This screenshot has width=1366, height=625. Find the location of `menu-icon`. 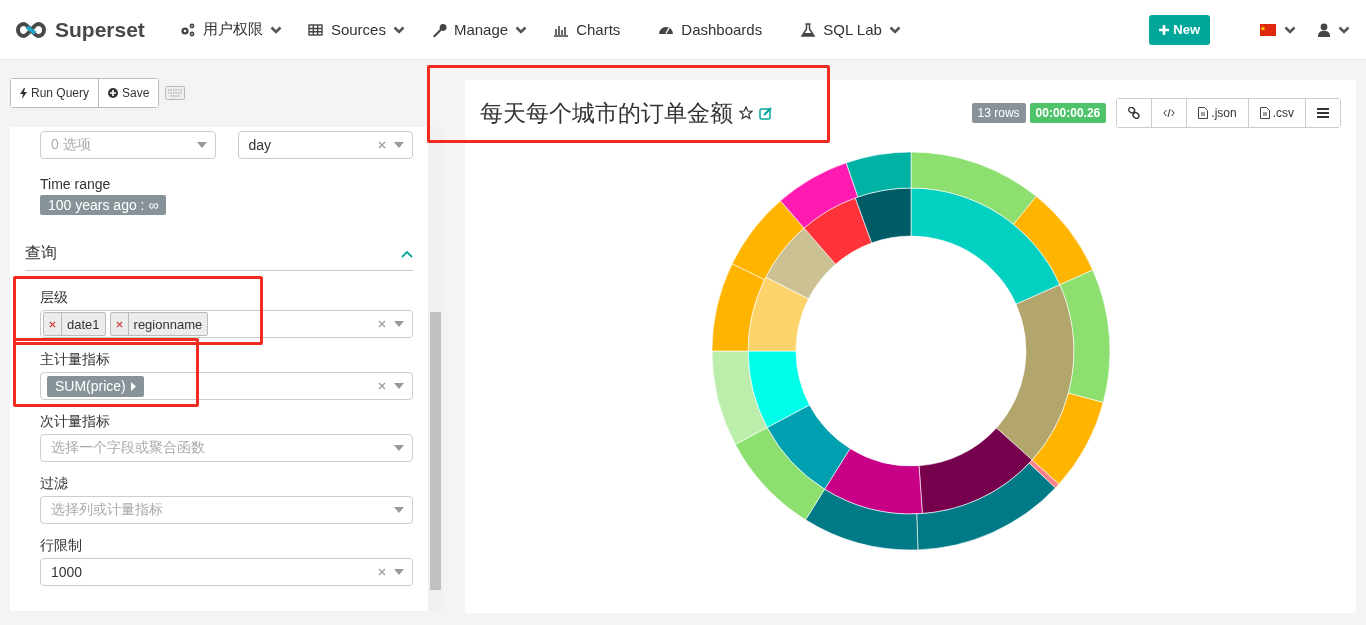

menu-icon is located at coordinates (1323, 113).